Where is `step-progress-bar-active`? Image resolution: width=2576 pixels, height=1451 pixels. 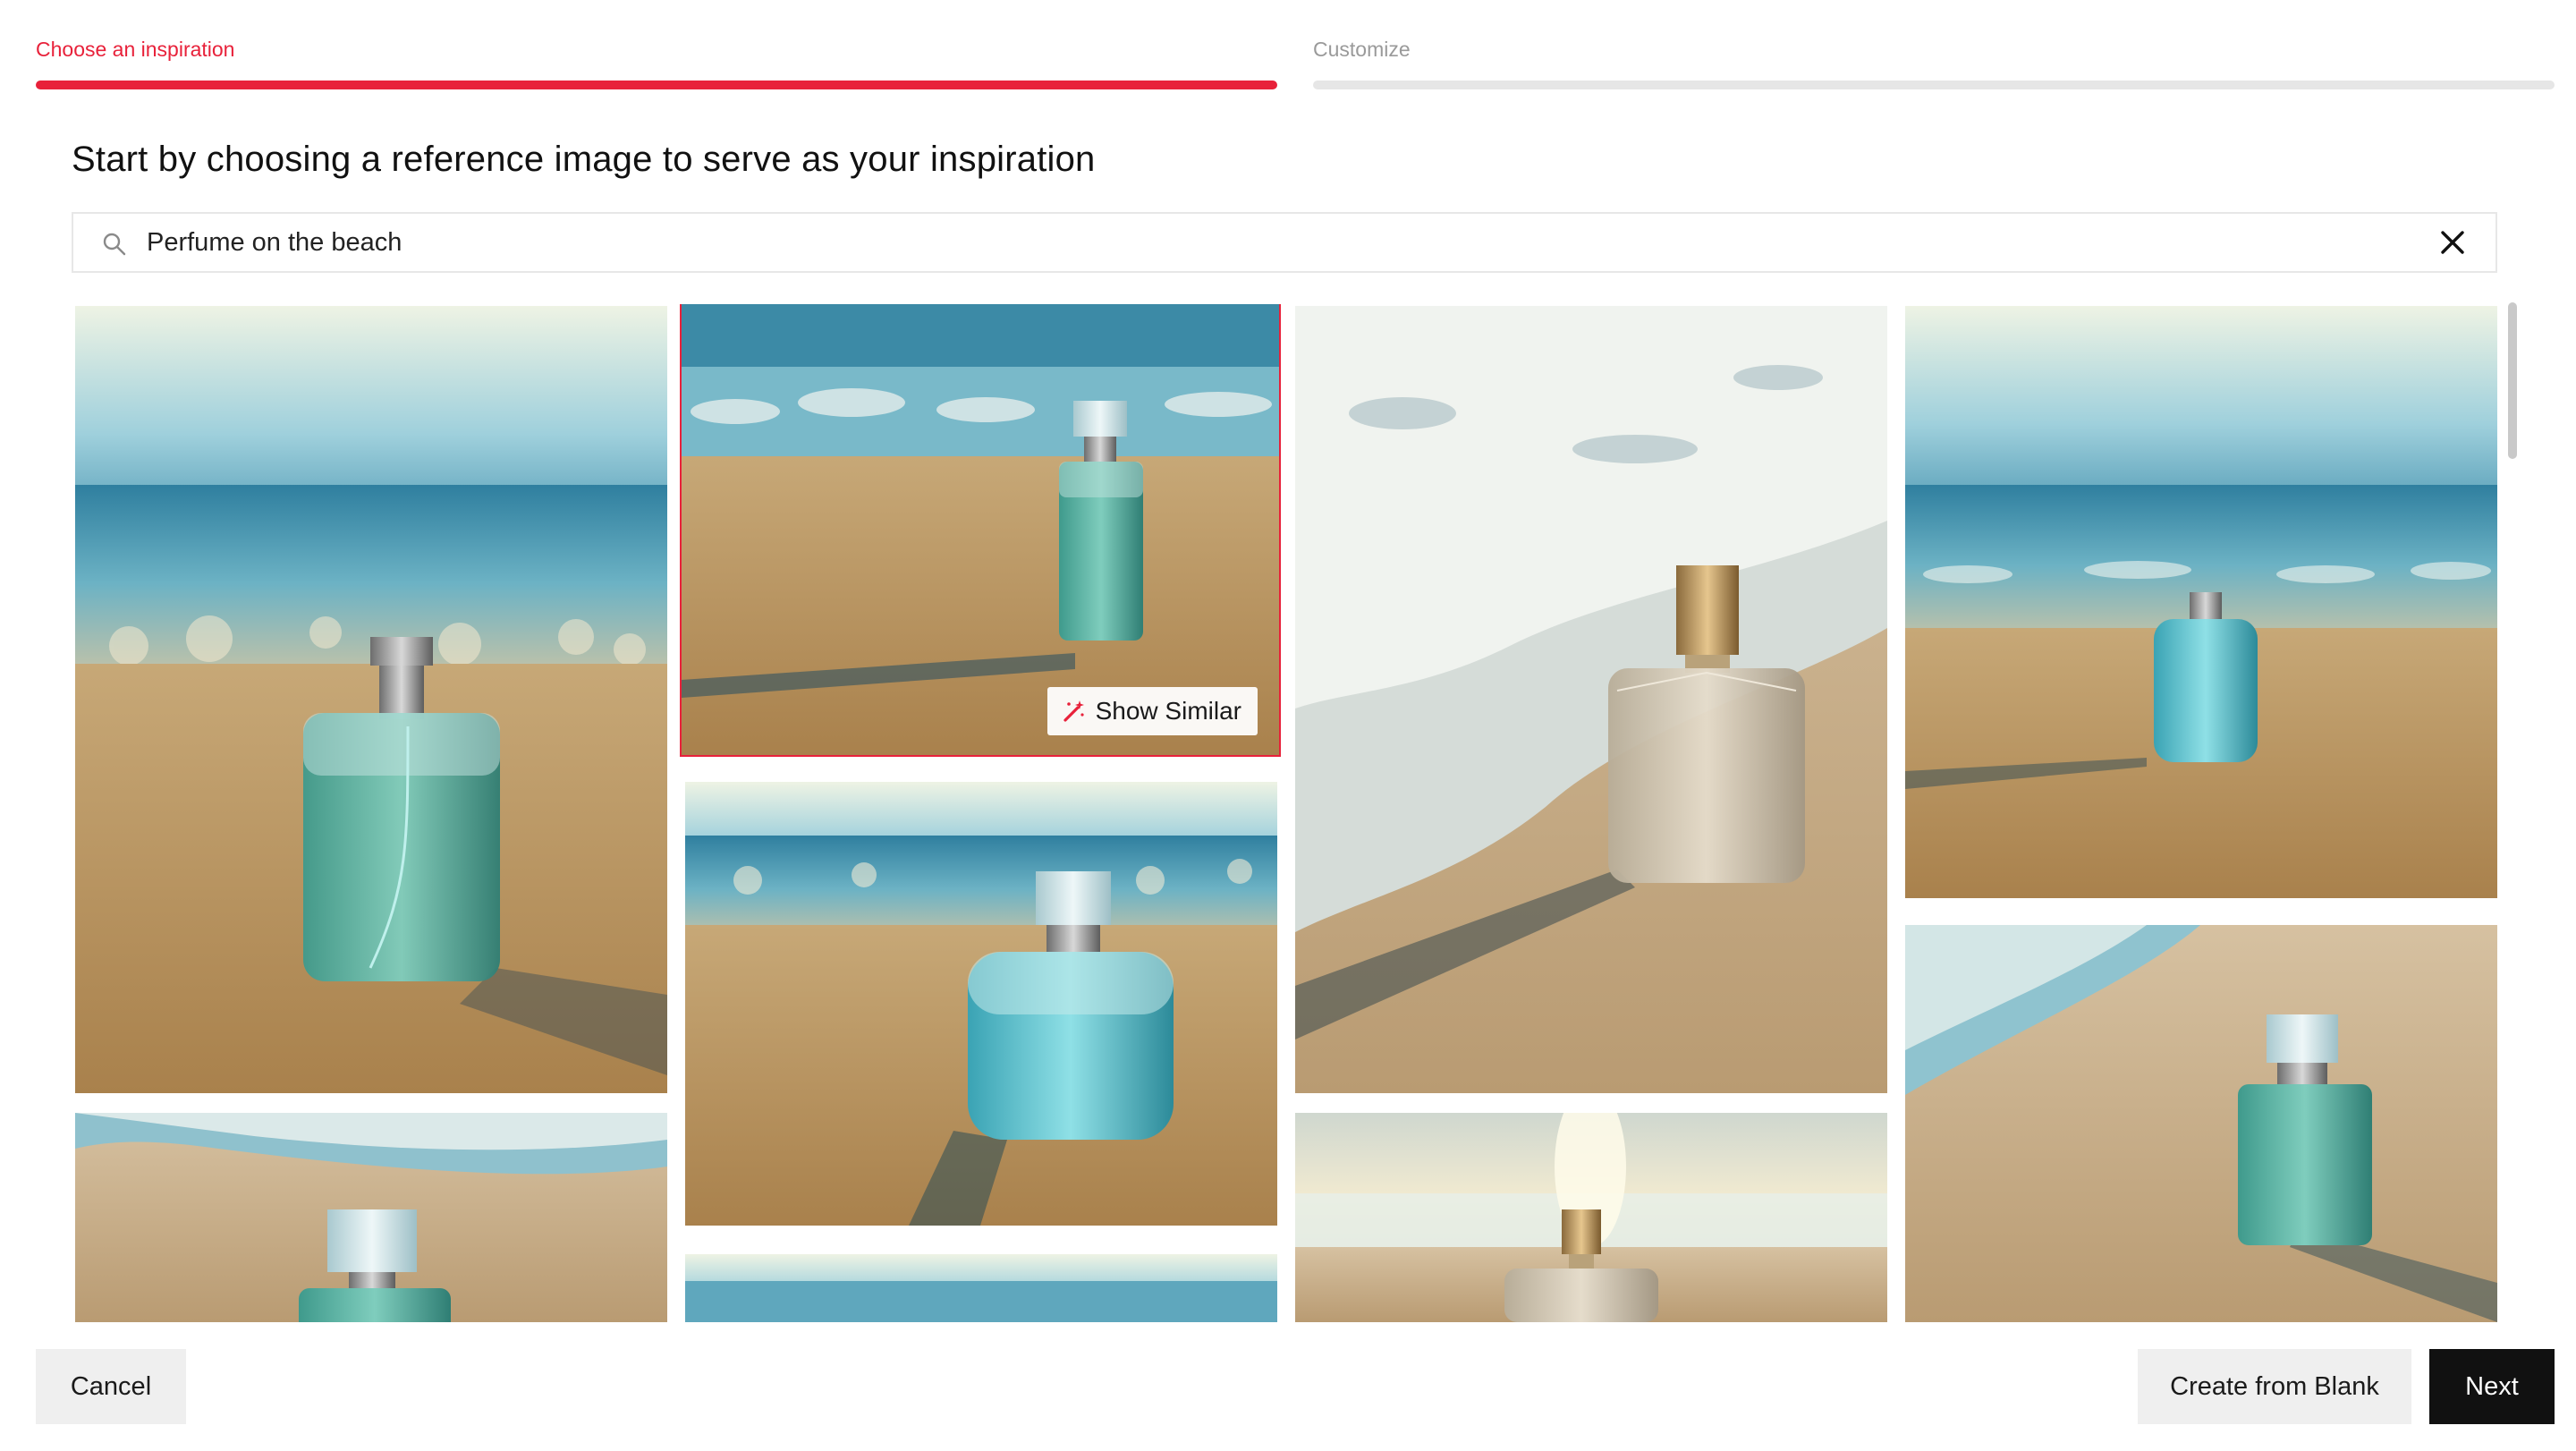 step-progress-bar-active is located at coordinates (656, 85).